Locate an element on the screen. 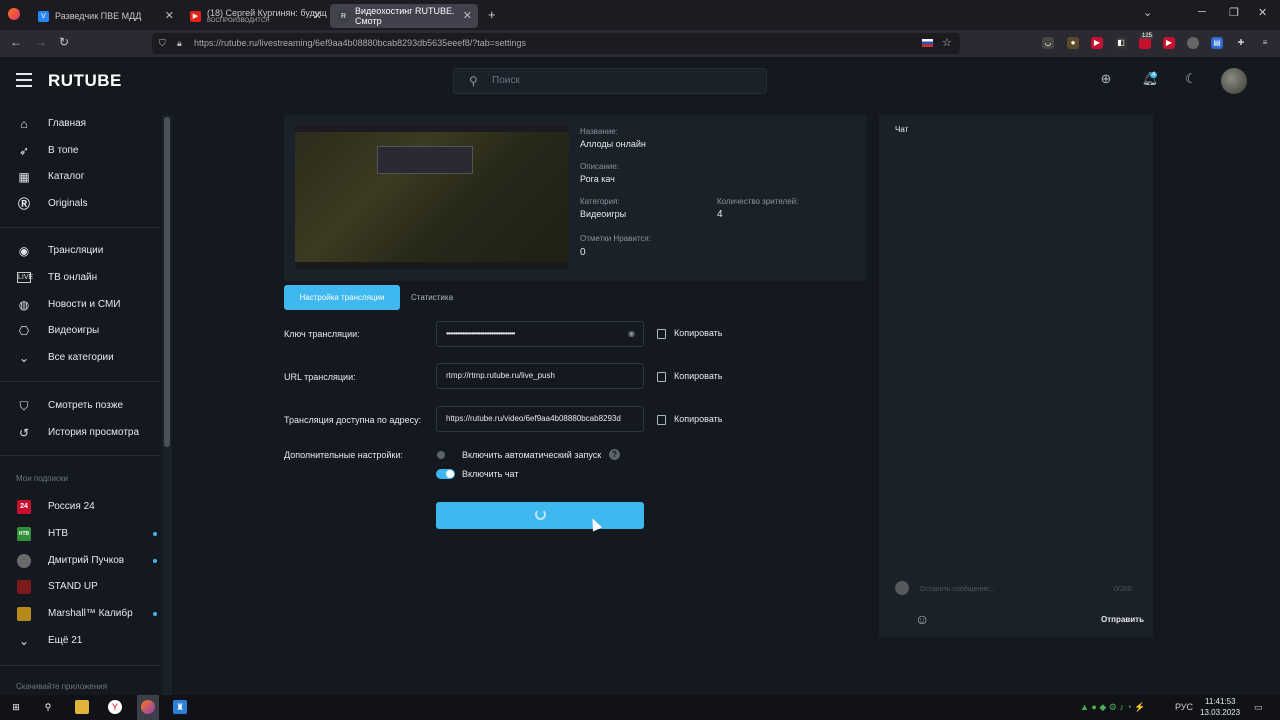 This screenshot has height=720, width=1280. sidebar-item-streams: ◉ Трансляции is located at coordinates (80, 251).